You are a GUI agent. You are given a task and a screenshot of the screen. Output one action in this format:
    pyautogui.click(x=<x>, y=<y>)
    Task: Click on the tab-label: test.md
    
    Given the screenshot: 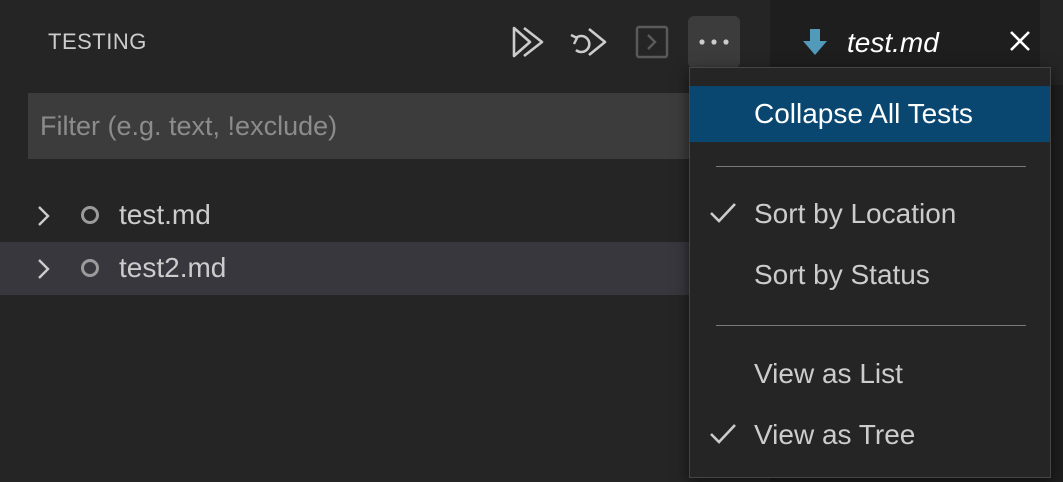 What is the action you would take?
    pyautogui.click(x=893, y=42)
    